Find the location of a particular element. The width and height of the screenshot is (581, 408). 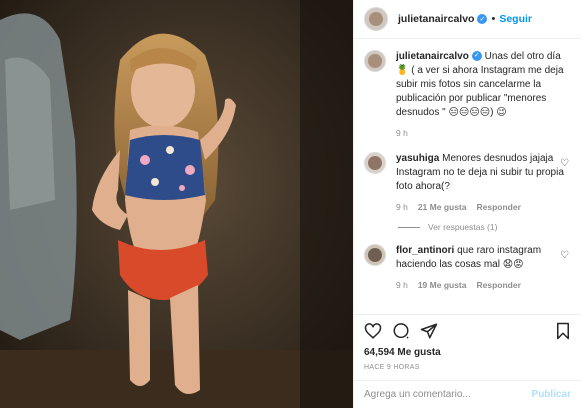

view-replies: Ver respuestas (1) is located at coordinates (484, 227).